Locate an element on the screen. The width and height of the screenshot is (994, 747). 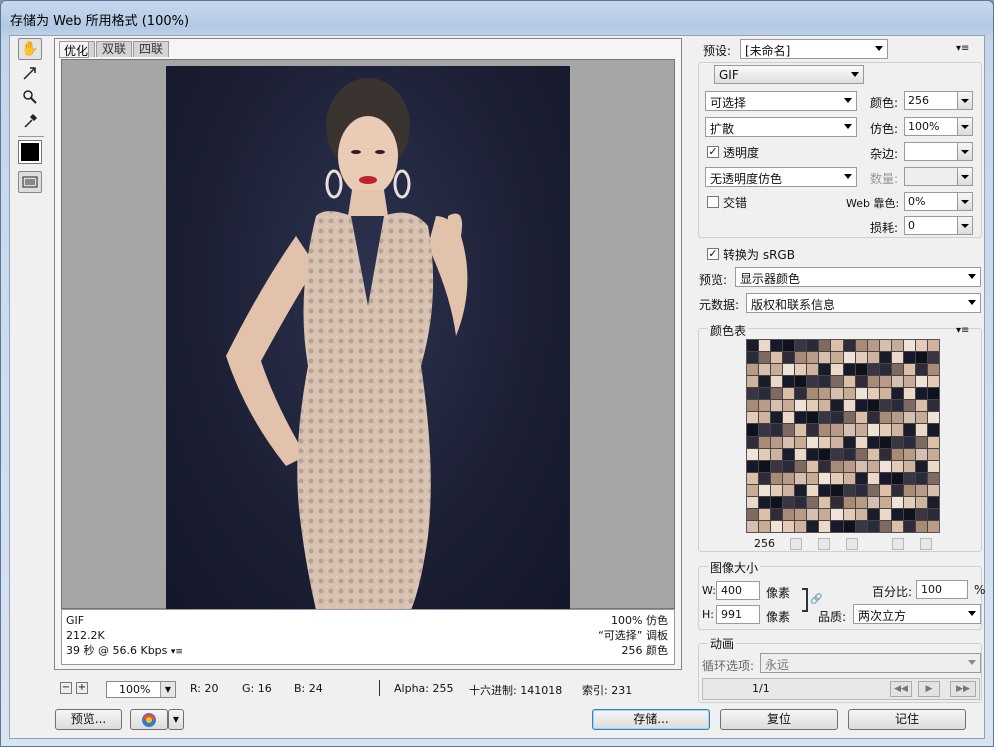
lossy-combo: 0 is located at coordinates (938, 225).